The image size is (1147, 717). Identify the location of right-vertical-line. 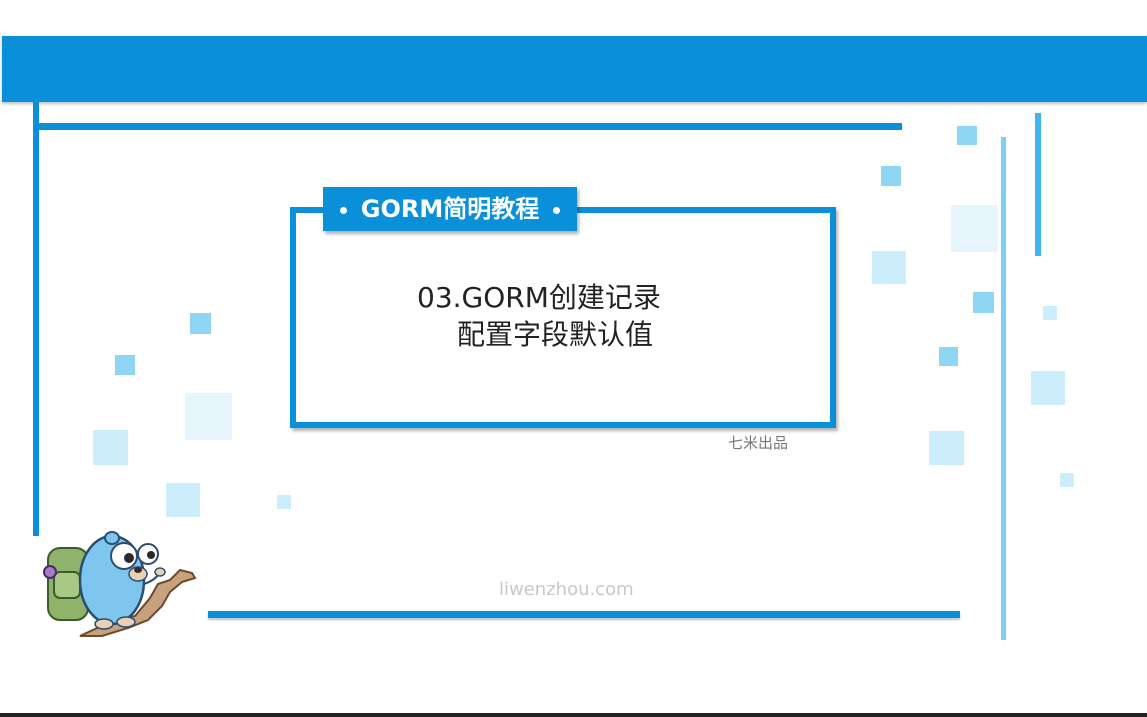
(1003, 388).